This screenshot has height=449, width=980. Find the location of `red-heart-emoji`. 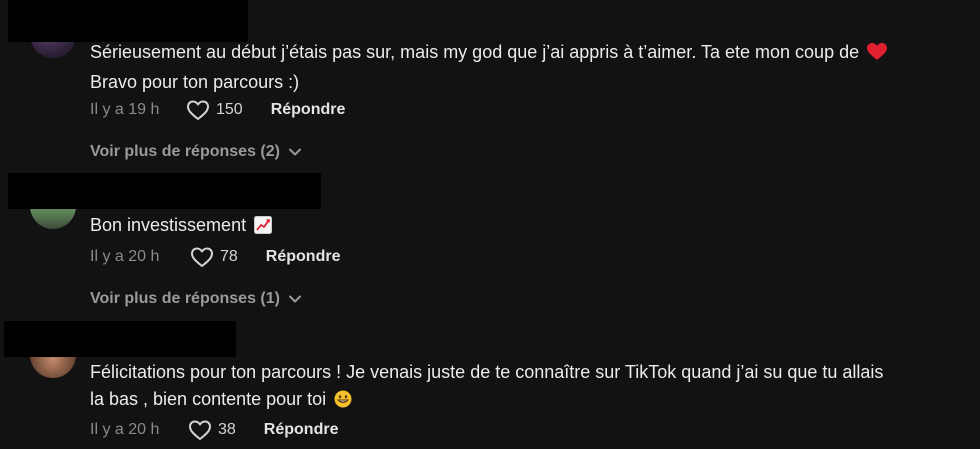

red-heart-emoji is located at coordinates (877, 55).